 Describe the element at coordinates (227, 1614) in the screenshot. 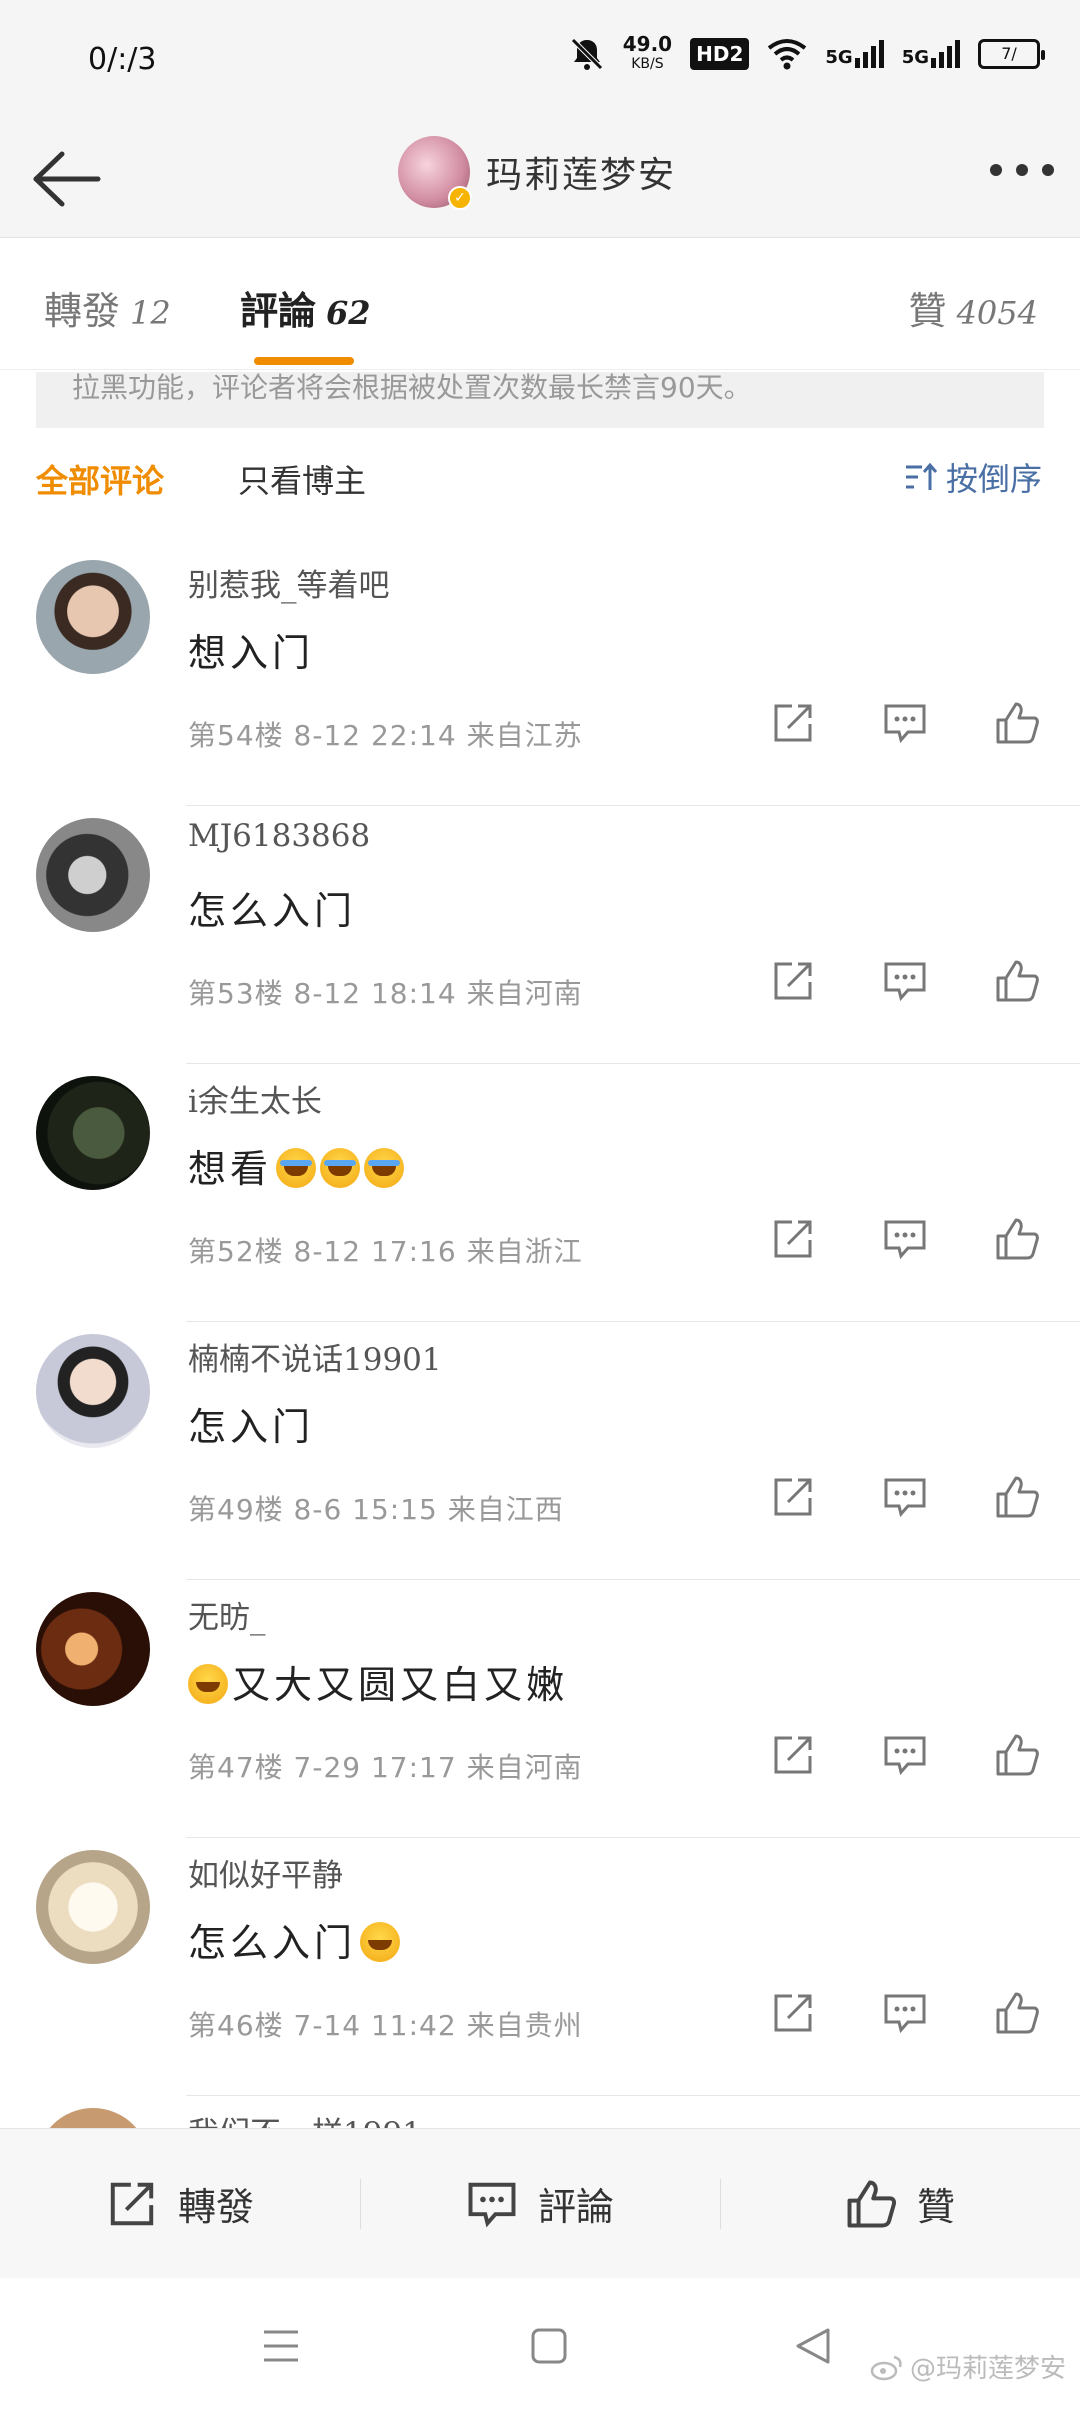

I see `comment-author: 无昉_` at that location.